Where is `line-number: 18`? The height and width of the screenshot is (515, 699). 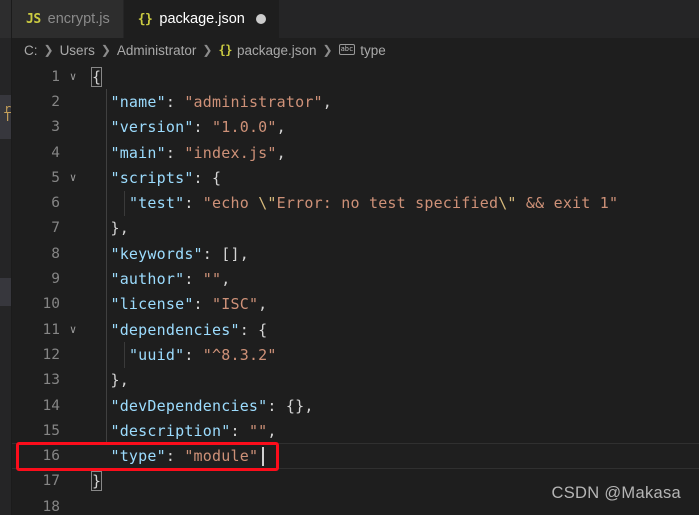
line-number: 18 is located at coordinates (51, 506).